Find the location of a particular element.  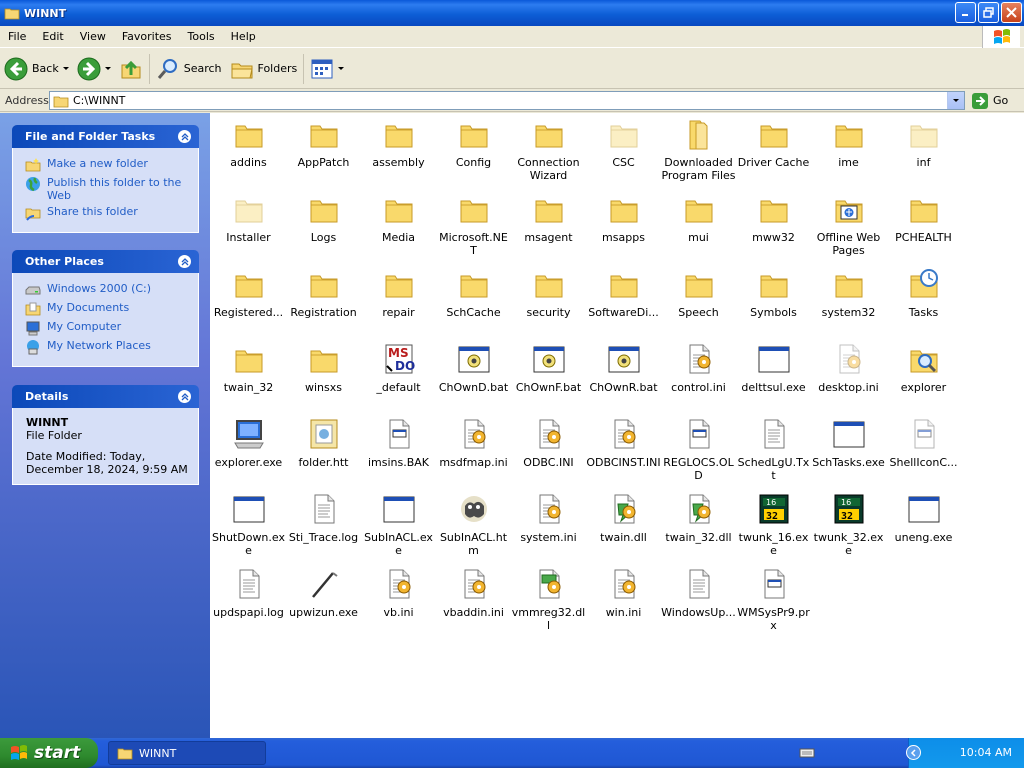

file-item: winsxs is located at coordinates (323, 368).